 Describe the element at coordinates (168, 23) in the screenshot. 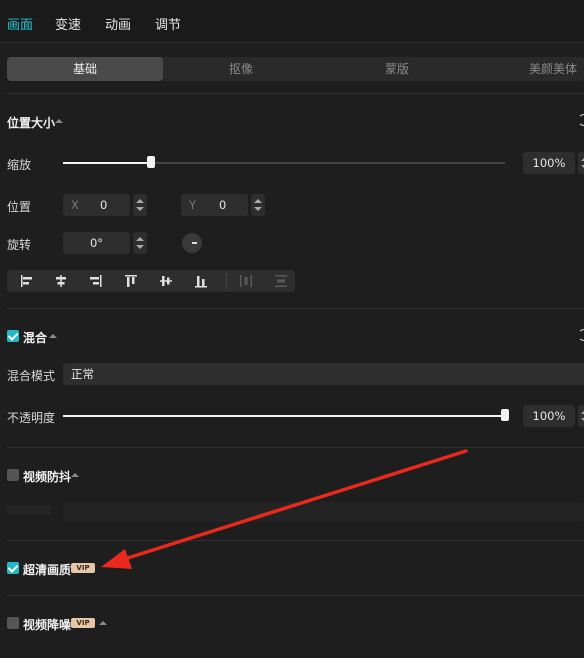

I see `tab-adjust: 调节` at that location.